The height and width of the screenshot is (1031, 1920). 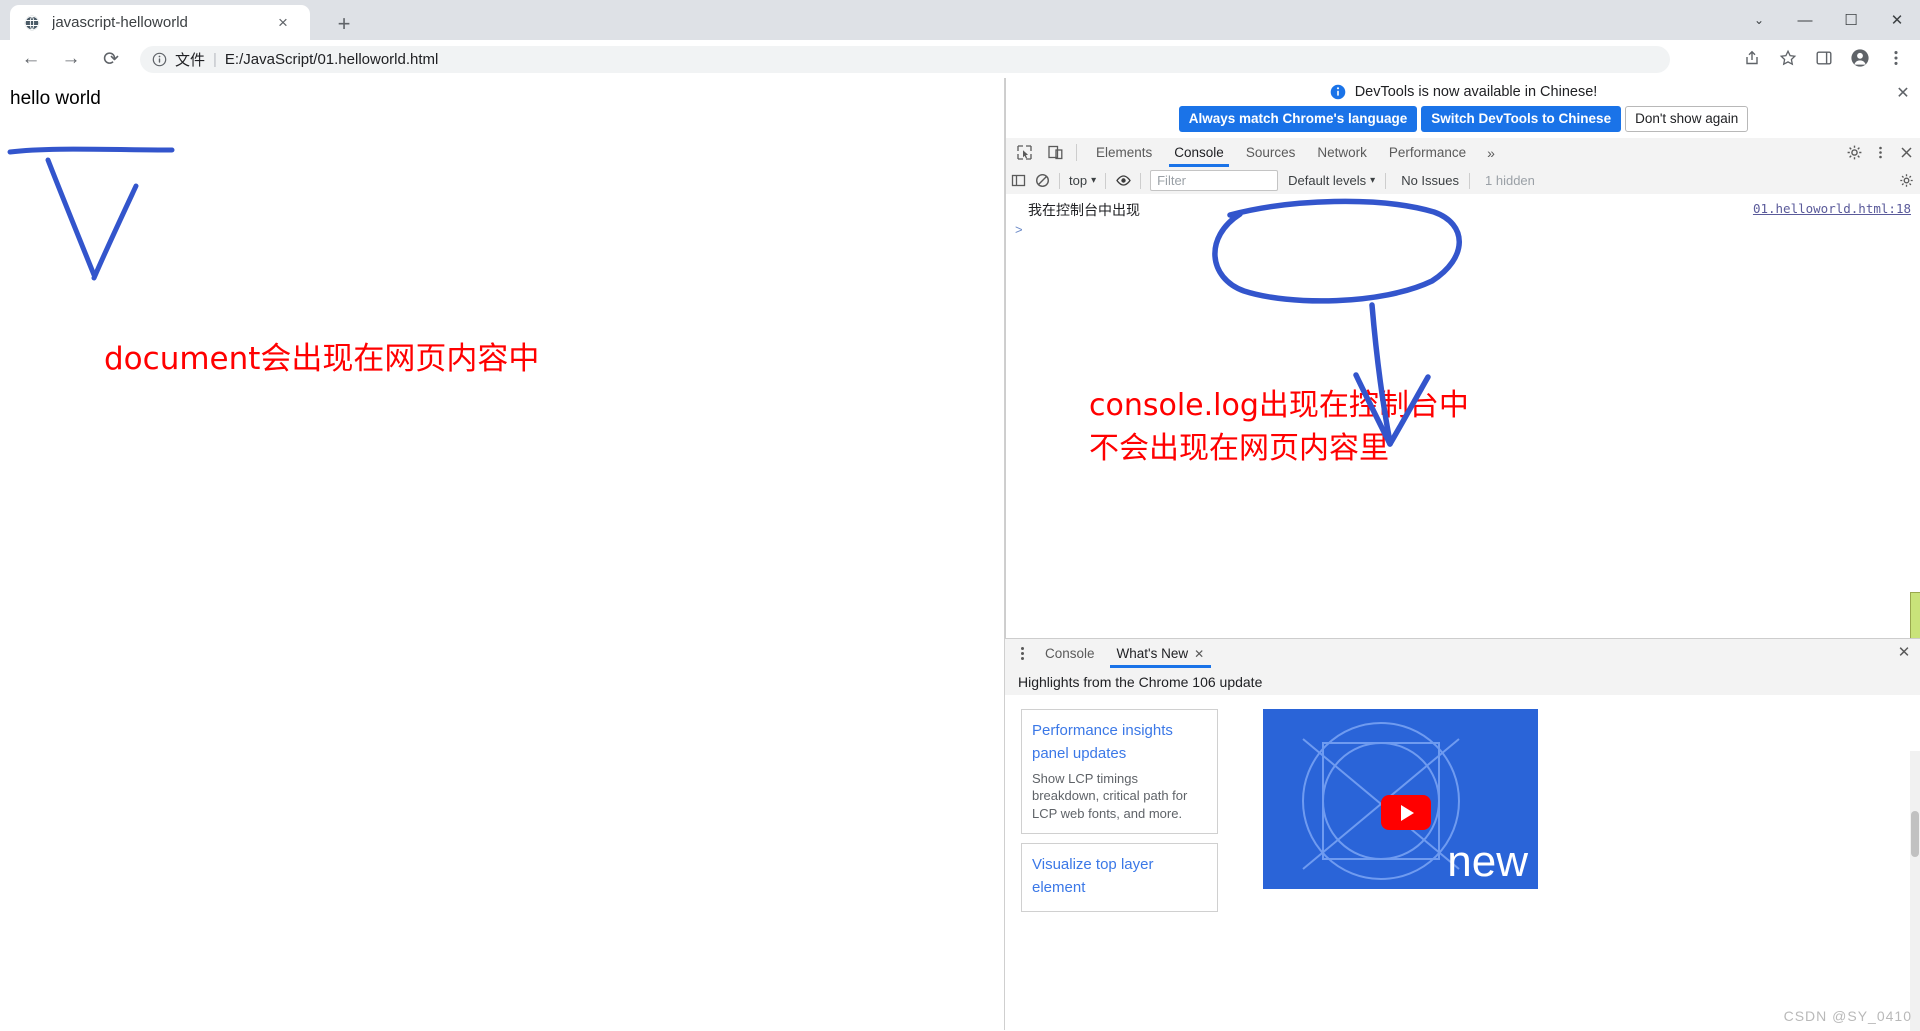 What do you see at coordinates (1070, 653) in the screenshot?
I see `drawer-tab-console: Console` at bounding box center [1070, 653].